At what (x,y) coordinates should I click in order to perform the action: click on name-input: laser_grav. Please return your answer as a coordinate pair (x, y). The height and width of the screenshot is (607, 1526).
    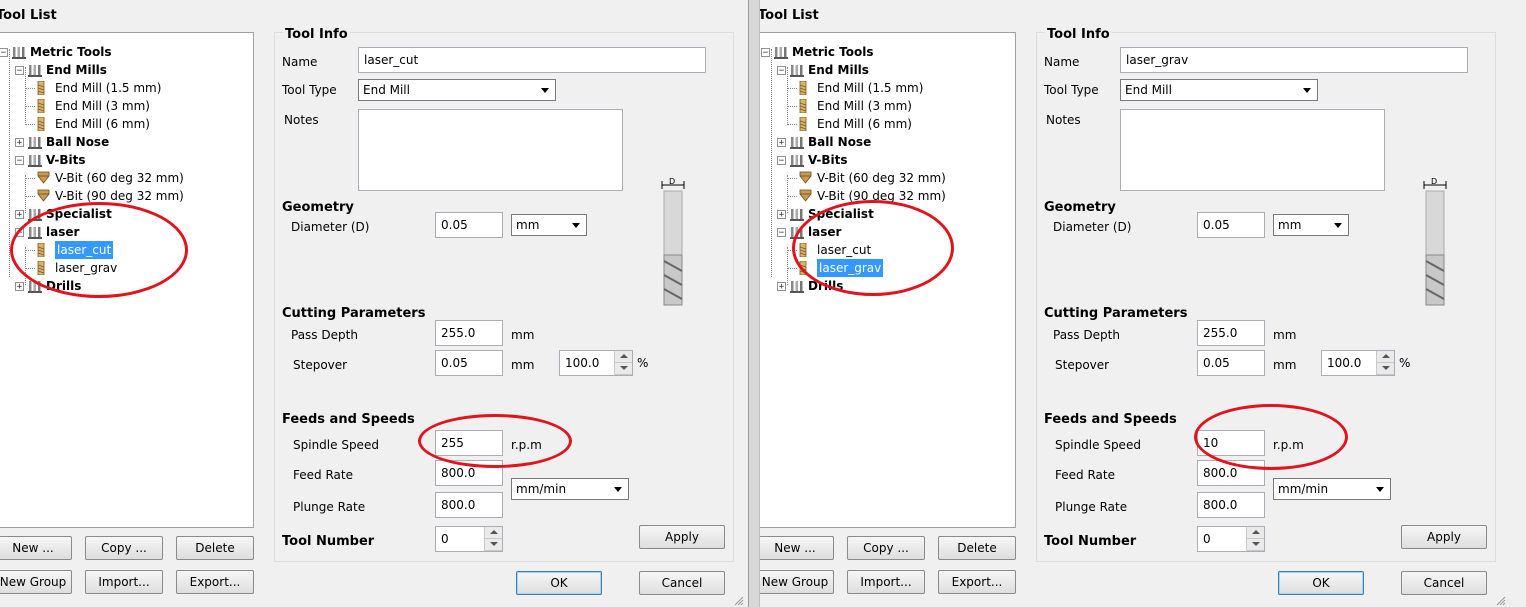
    Looking at the image, I should click on (1294, 60).